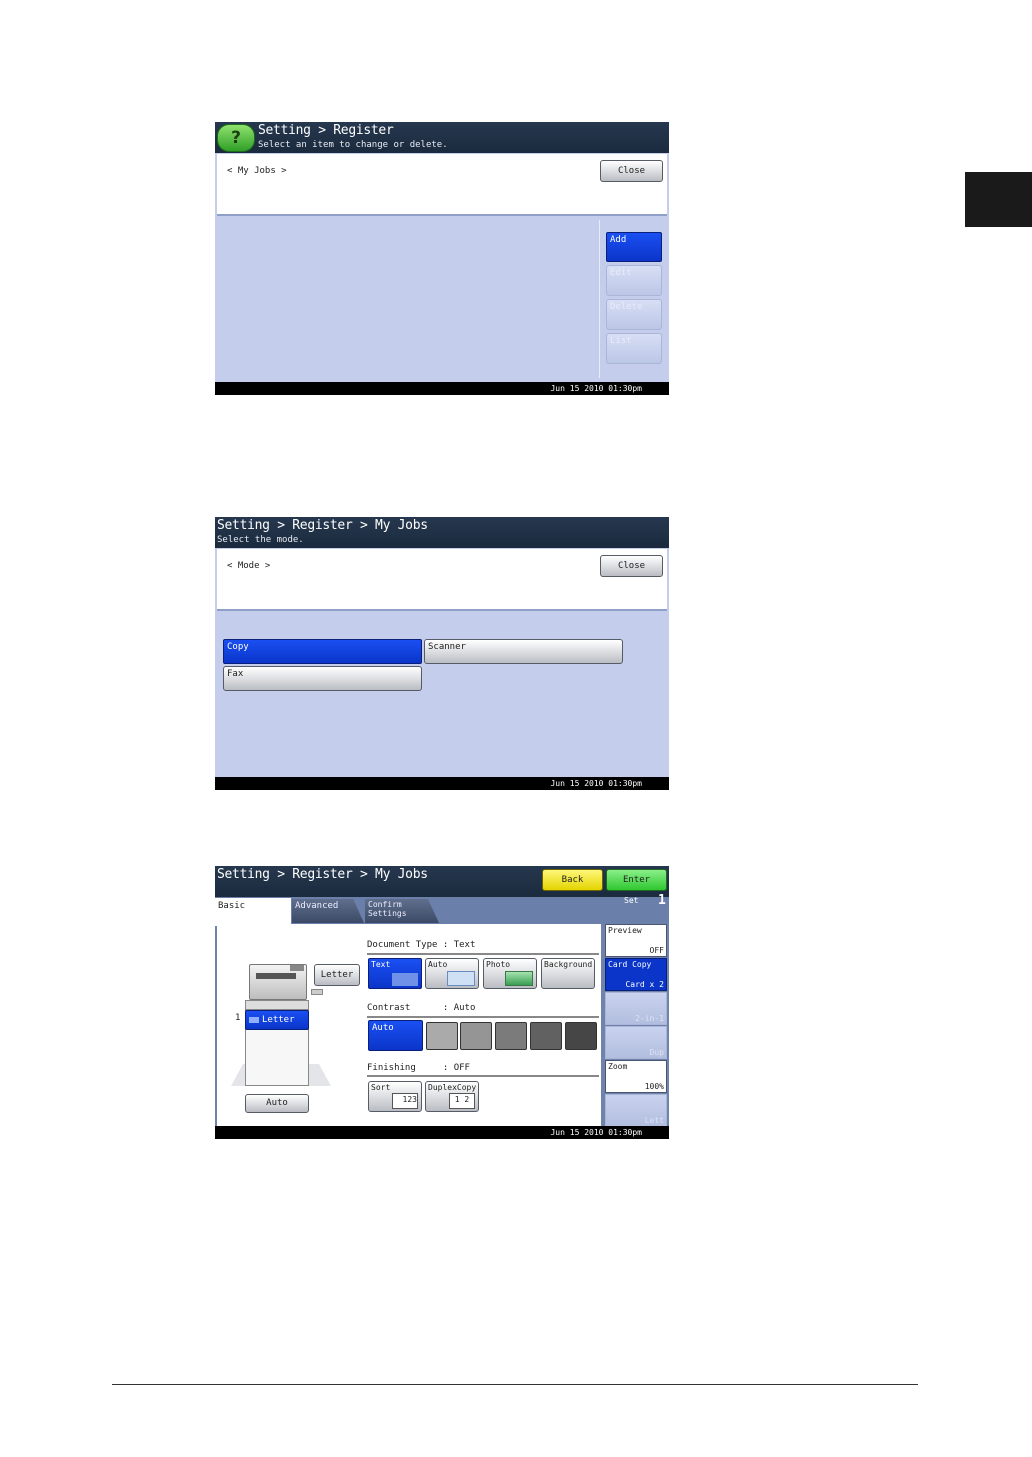 This screenshot has height=1457, width=1032. What do you see at coordinates (317, 992) in the screenshot?
I see `bypass-tray` at bounding box center [317, 992].